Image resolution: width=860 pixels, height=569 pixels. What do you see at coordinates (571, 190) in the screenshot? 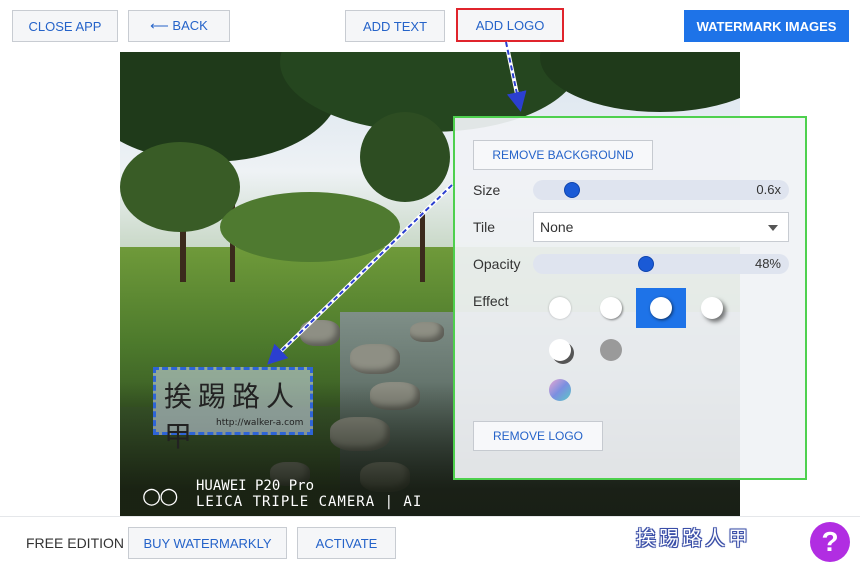
I see `size-slider-thumb` at bounding box center [571, 190].